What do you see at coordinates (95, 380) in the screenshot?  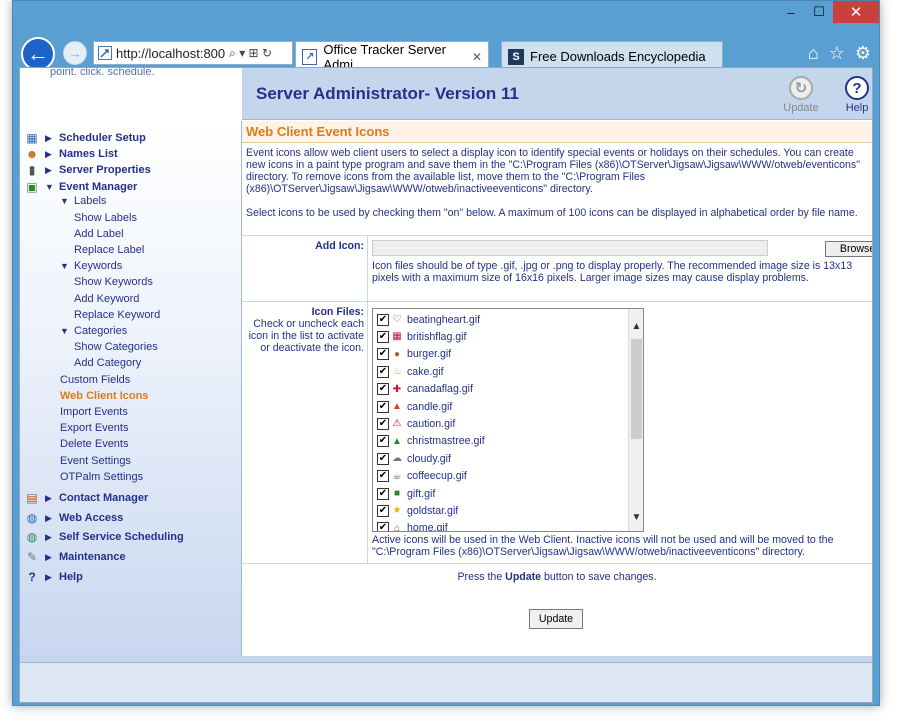 I see `sidebar-item-custom-fields: Custom Fields` at bounding box center [95, 380].